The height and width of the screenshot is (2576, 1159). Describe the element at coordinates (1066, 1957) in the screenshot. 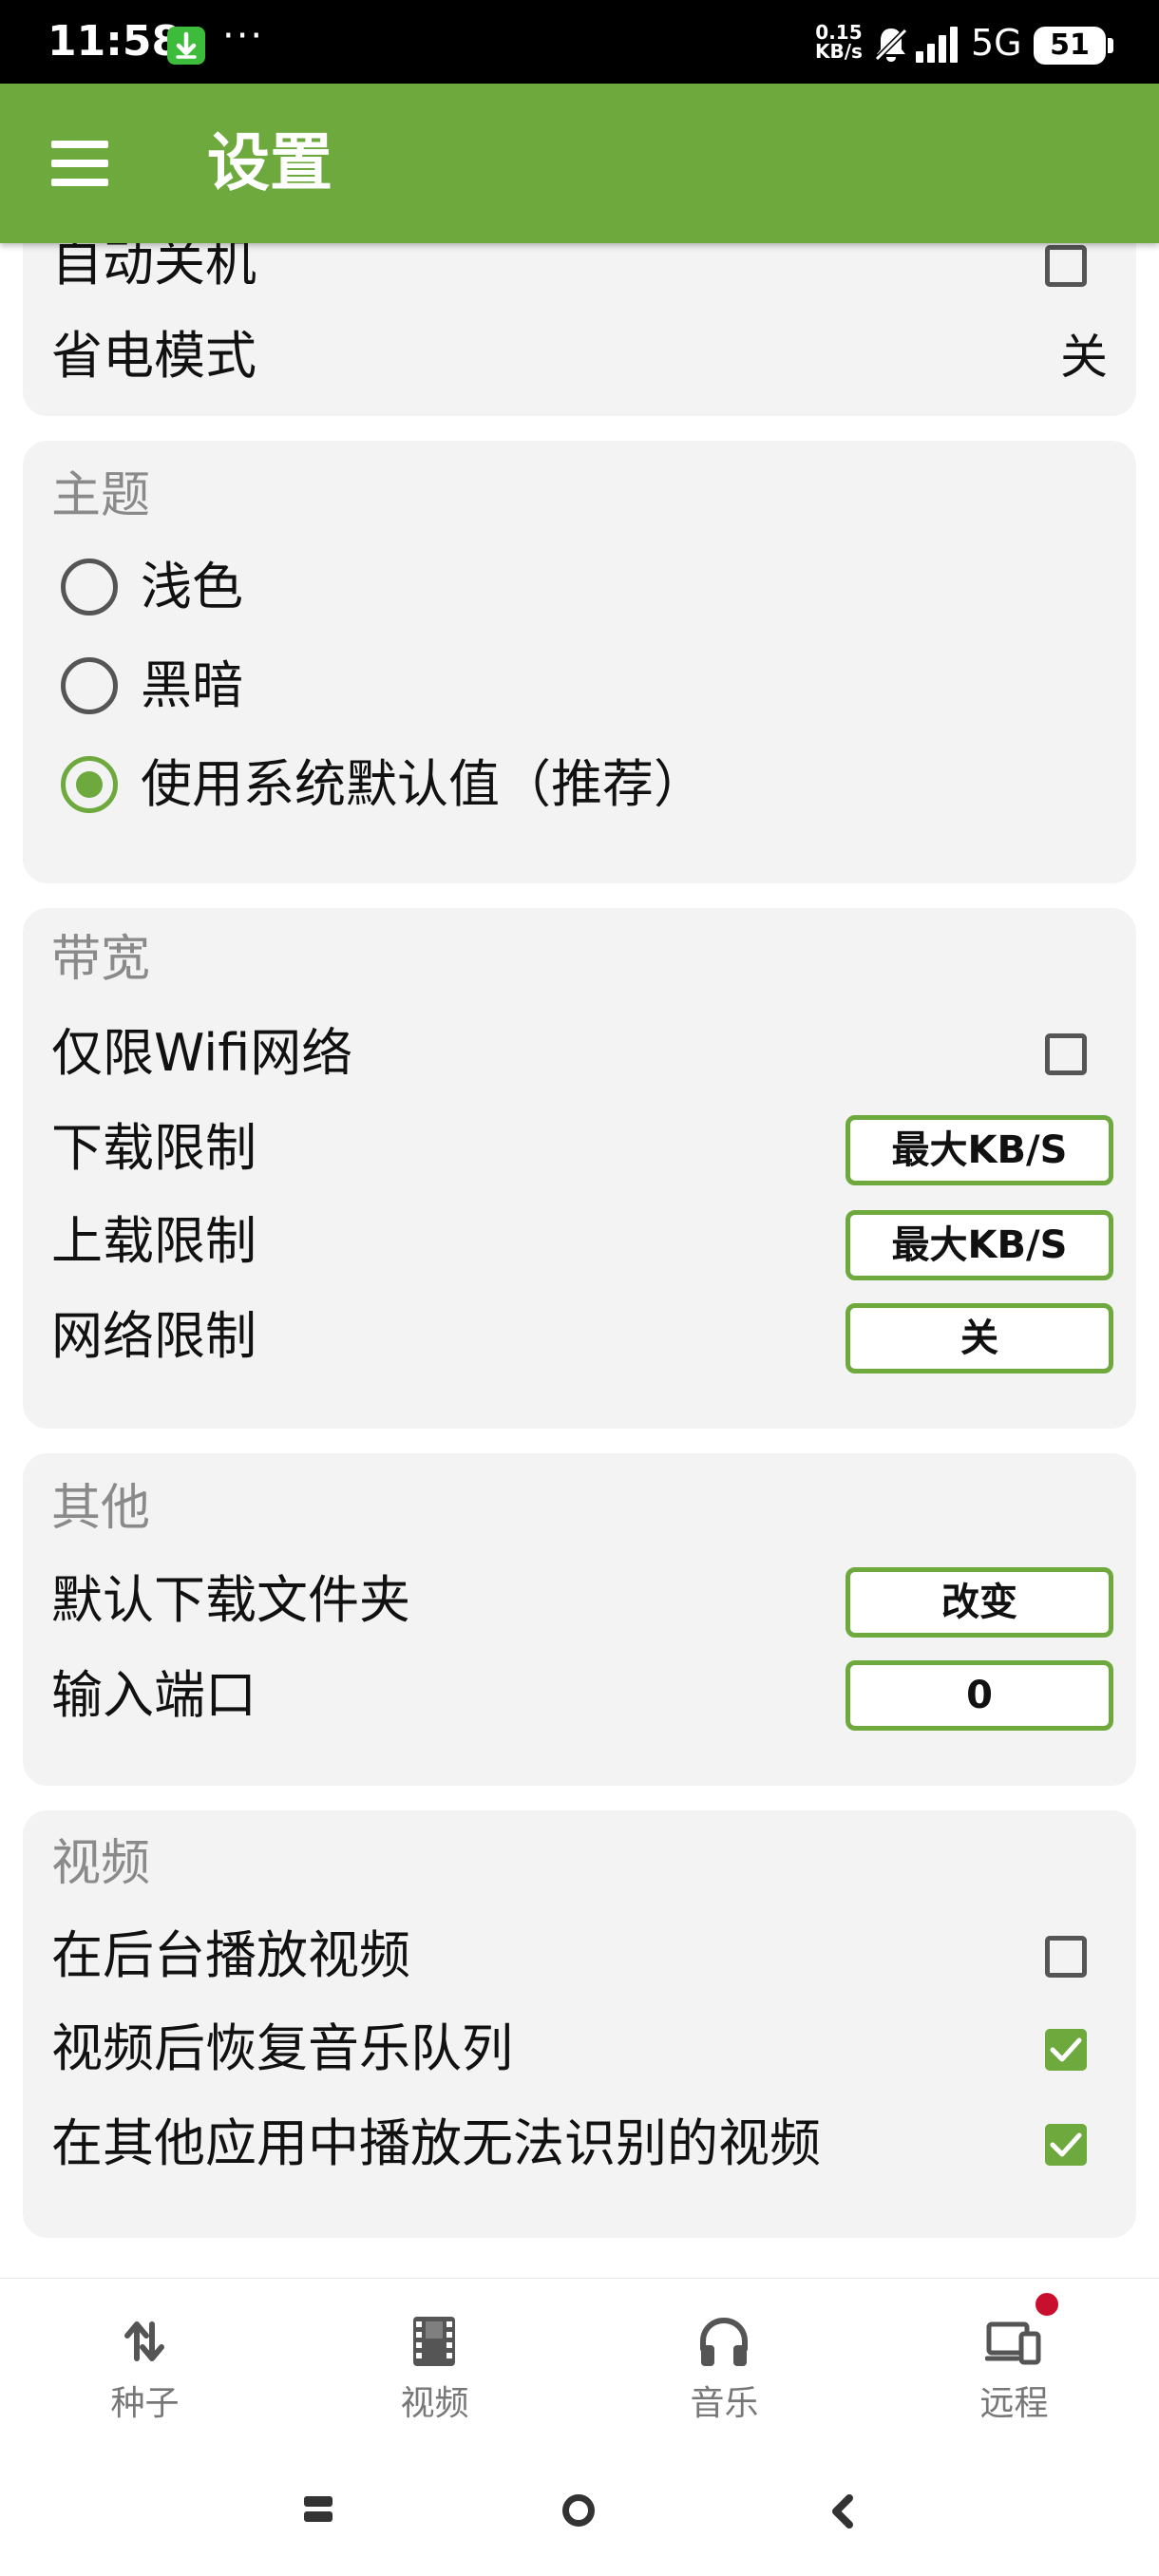

I see `background-play-checkbox` at that location.